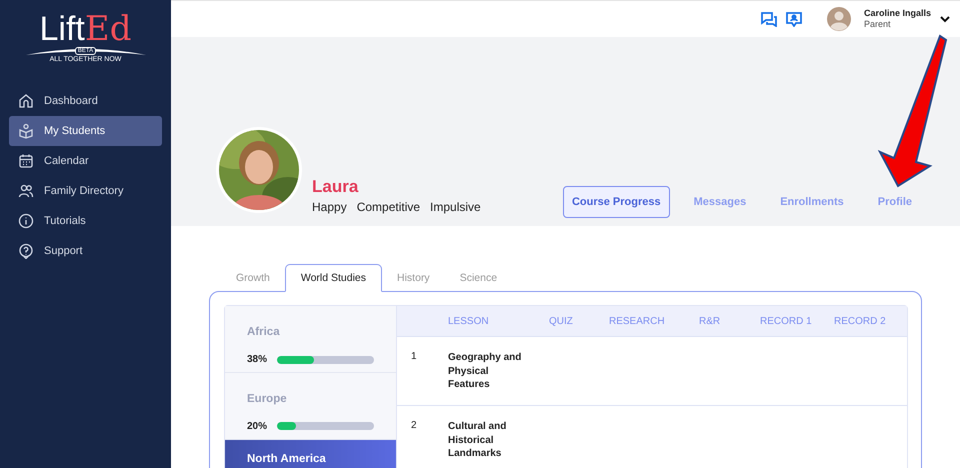 The image size is (960, 468). Describe the element at coordinates (878, 24) in the screenshot. I see `user-role: Parent` at that location.